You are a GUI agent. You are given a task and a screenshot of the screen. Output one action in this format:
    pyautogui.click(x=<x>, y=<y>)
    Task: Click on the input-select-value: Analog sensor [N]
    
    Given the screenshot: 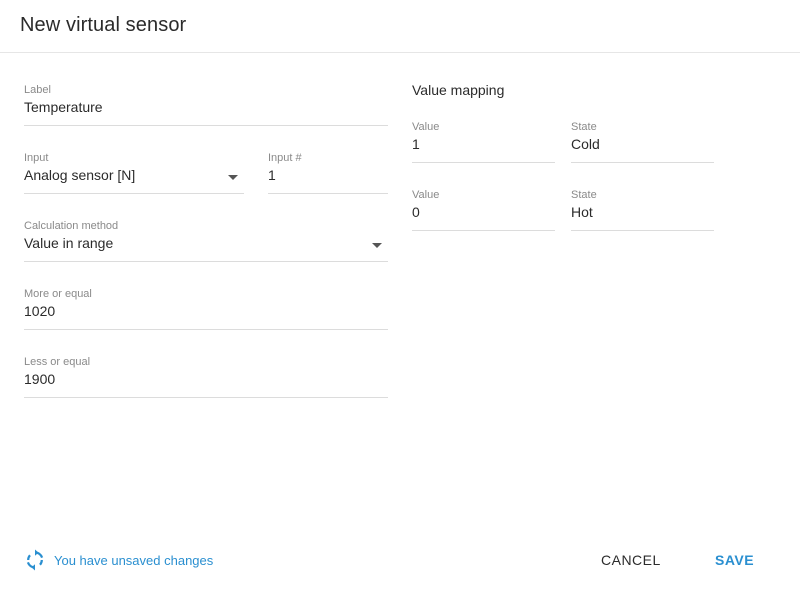 What is the action you would take?
    pyautogui.click(x=80, y=175)
    